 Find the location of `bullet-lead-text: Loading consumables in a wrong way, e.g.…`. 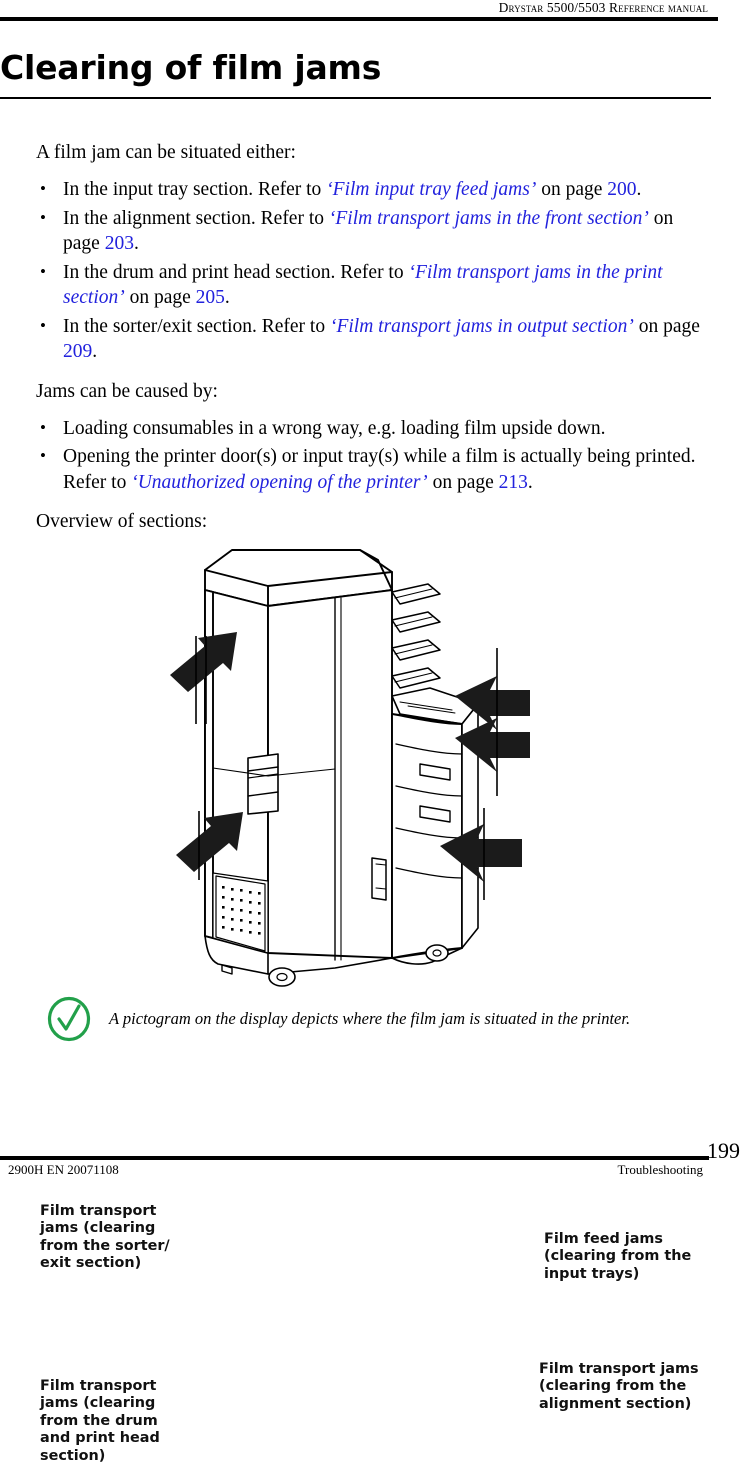

bullet-lead-text: Loading consumables in a wrong way, e.g.… is located at coordinates (334, 428).